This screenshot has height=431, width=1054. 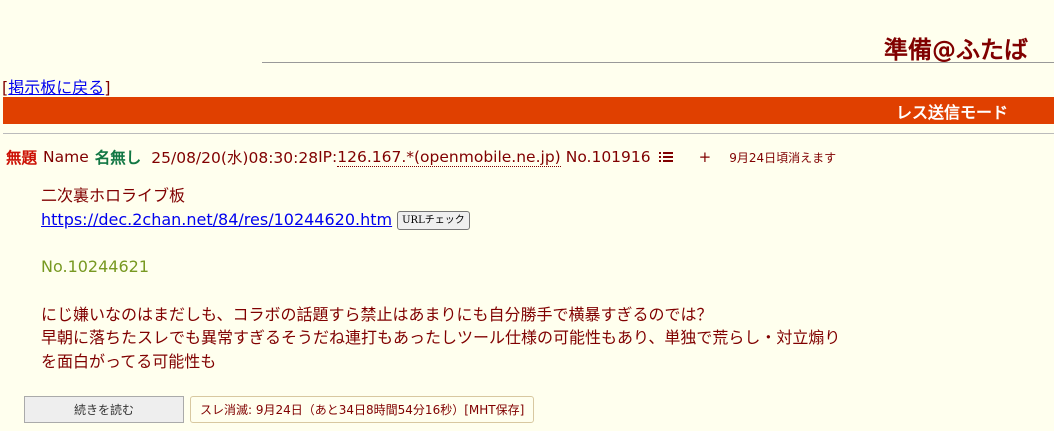 I want to click on thread-expiry-info: スレ消滅: 9月24日（あと34日8時間54分16秒）[MHT保存], so click(x=362, y=409).